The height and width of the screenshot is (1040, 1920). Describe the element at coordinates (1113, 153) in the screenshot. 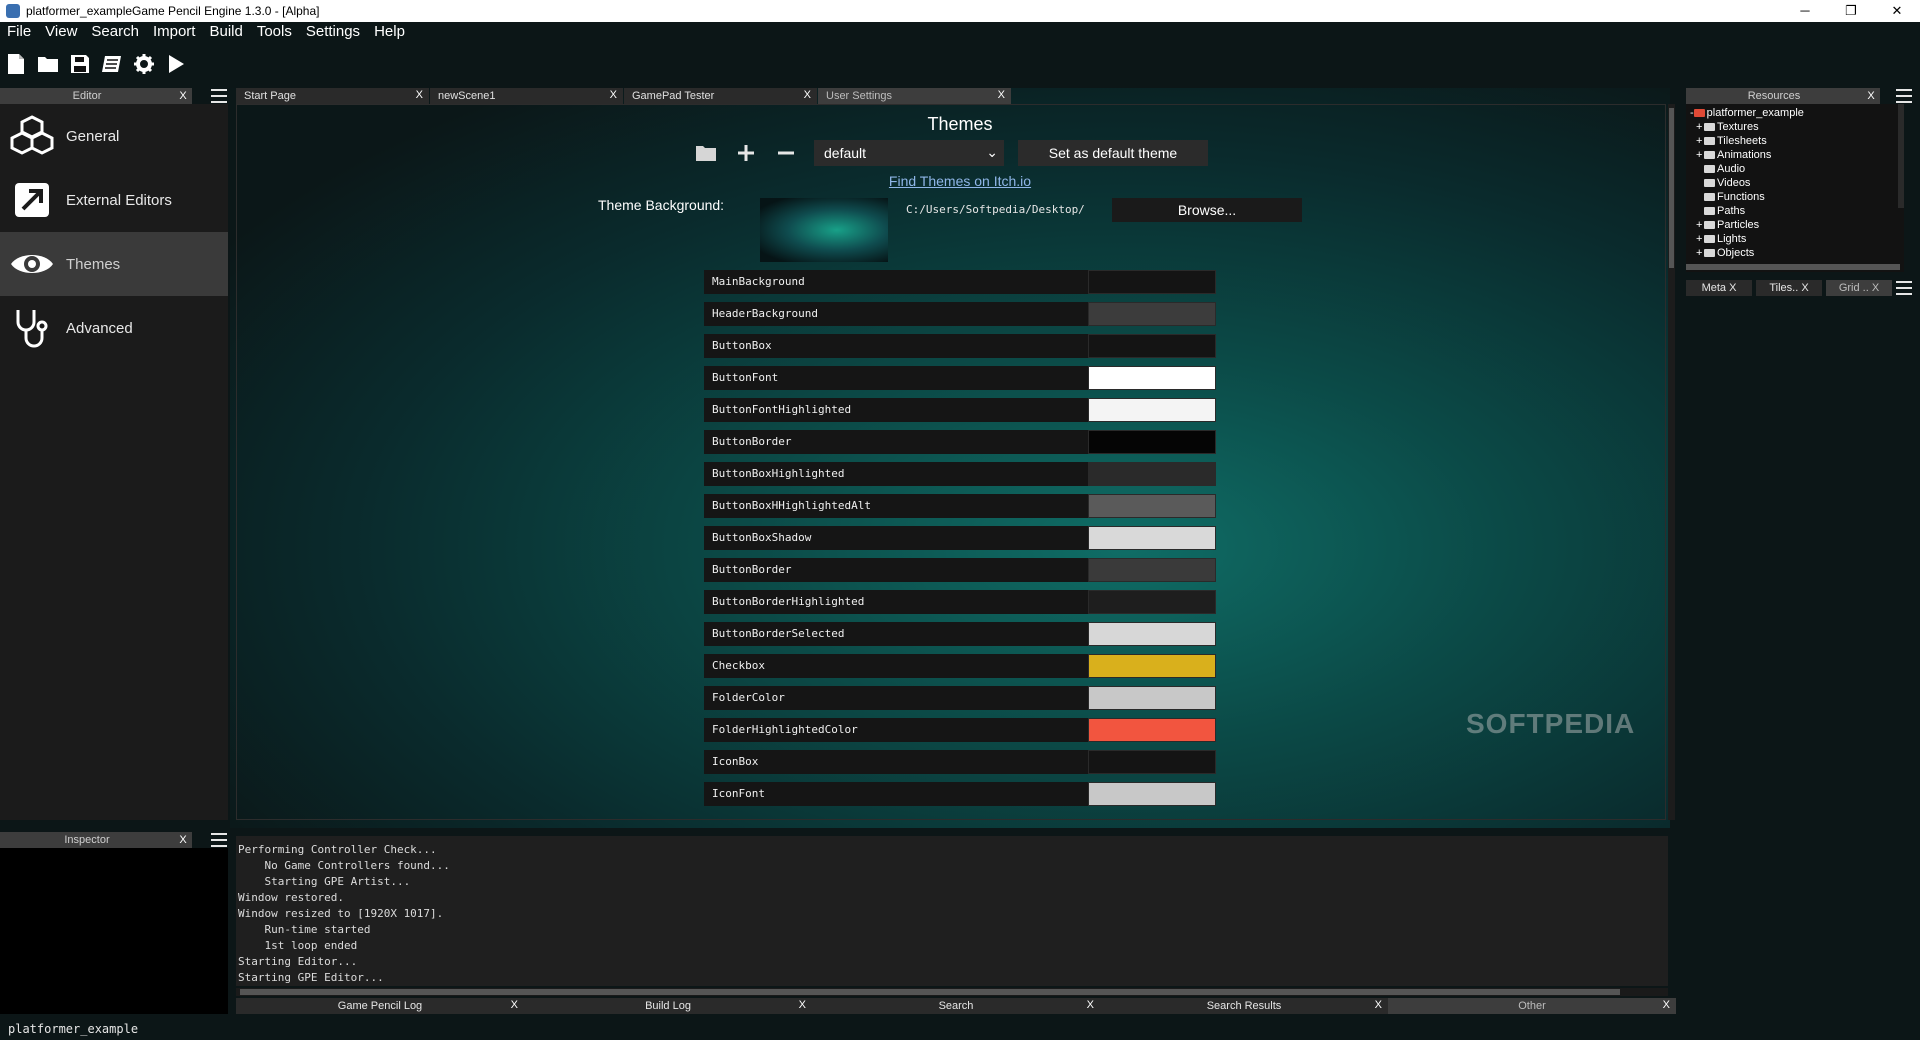

I see `set-default-theme-button: Set as default theme` at that location.